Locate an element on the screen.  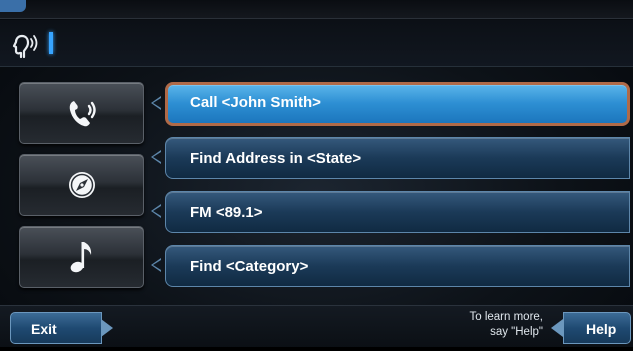
phone-category-button is located at coordinates (81, 113).